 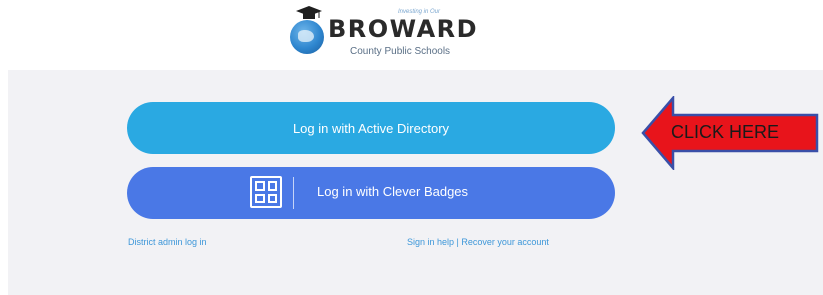 I want to click on active-directory-login-button: Log in with Active Directory, so click(x=371, y=128).